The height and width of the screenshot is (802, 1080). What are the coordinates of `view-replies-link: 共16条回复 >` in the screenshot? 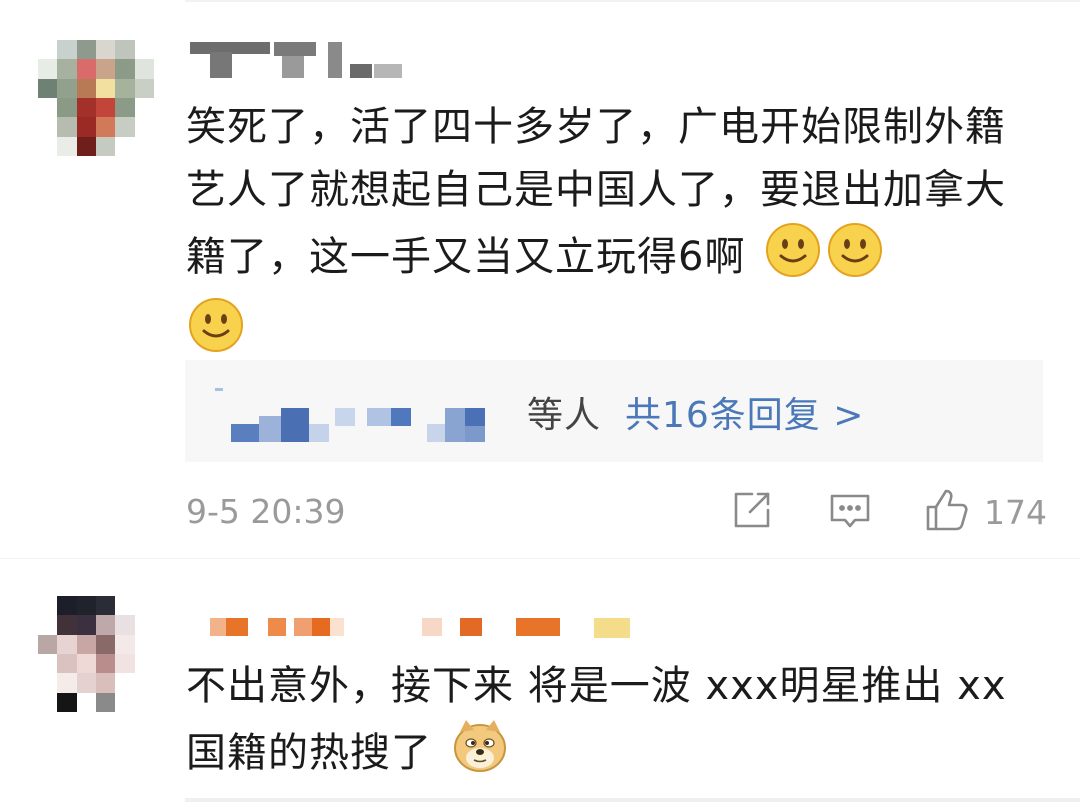 It's located at (744, 412).